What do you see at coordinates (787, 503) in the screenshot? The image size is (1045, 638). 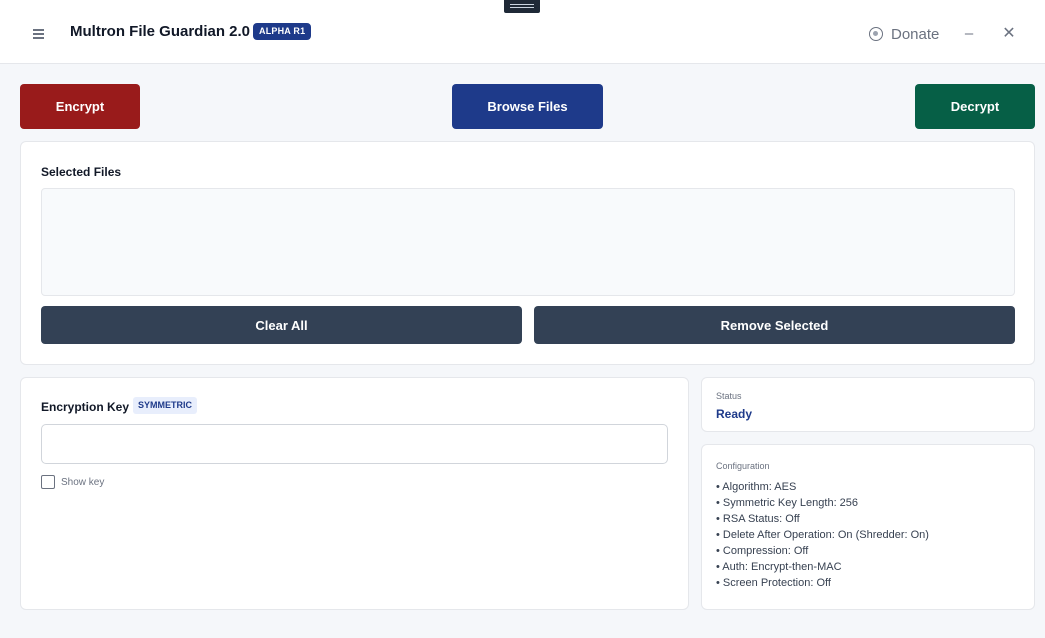 I see `configuration-item: • Symmetric Key Length: 256` at bounding box center [787, 503].